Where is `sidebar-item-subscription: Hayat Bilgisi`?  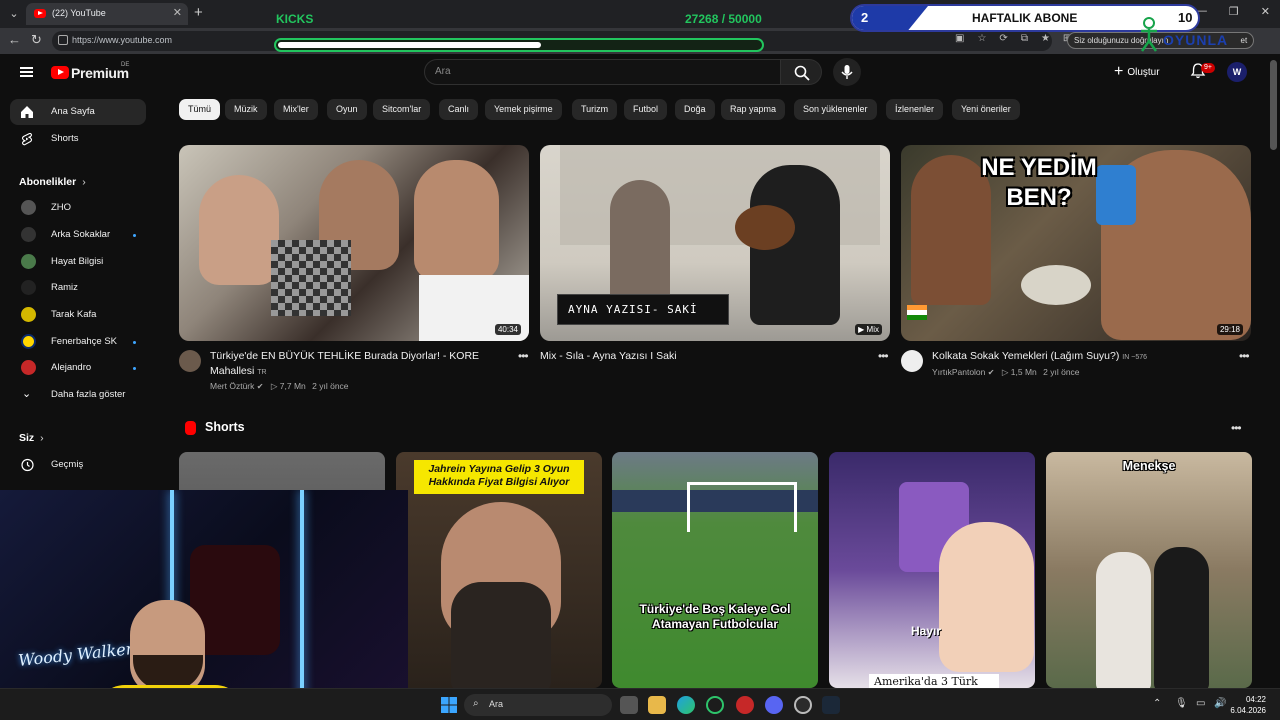 sidebar-item-subscription: Hayat Bilgisi is located at coordinates (78, 262).